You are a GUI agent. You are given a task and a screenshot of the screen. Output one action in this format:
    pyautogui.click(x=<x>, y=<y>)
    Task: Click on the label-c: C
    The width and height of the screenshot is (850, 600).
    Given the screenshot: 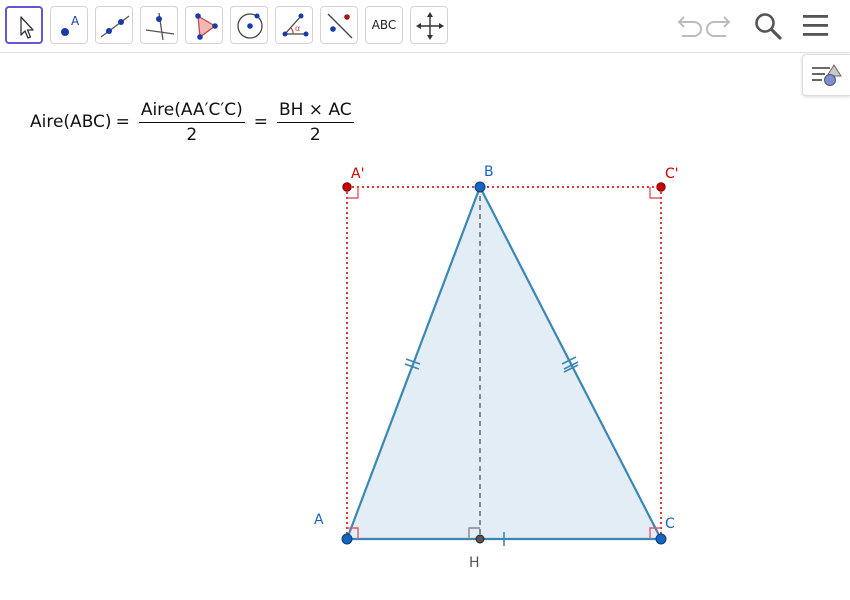 What is the action you would take?
    pyautogui.click(x=670, y=524)
    